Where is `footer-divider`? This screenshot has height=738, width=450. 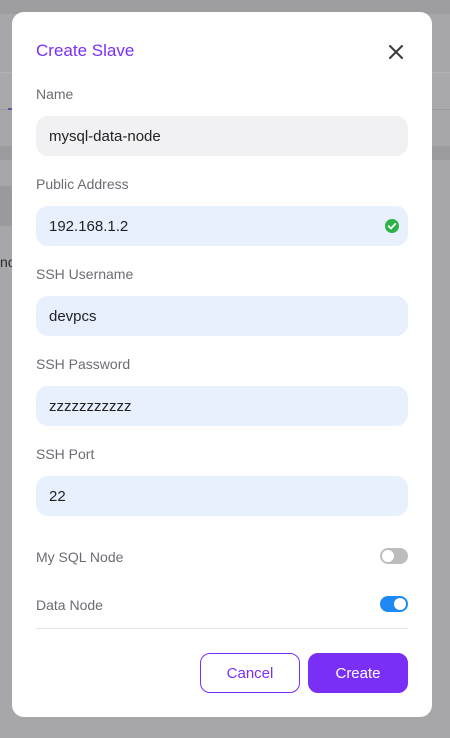
footer-divider is located at coordinates (222, 628).